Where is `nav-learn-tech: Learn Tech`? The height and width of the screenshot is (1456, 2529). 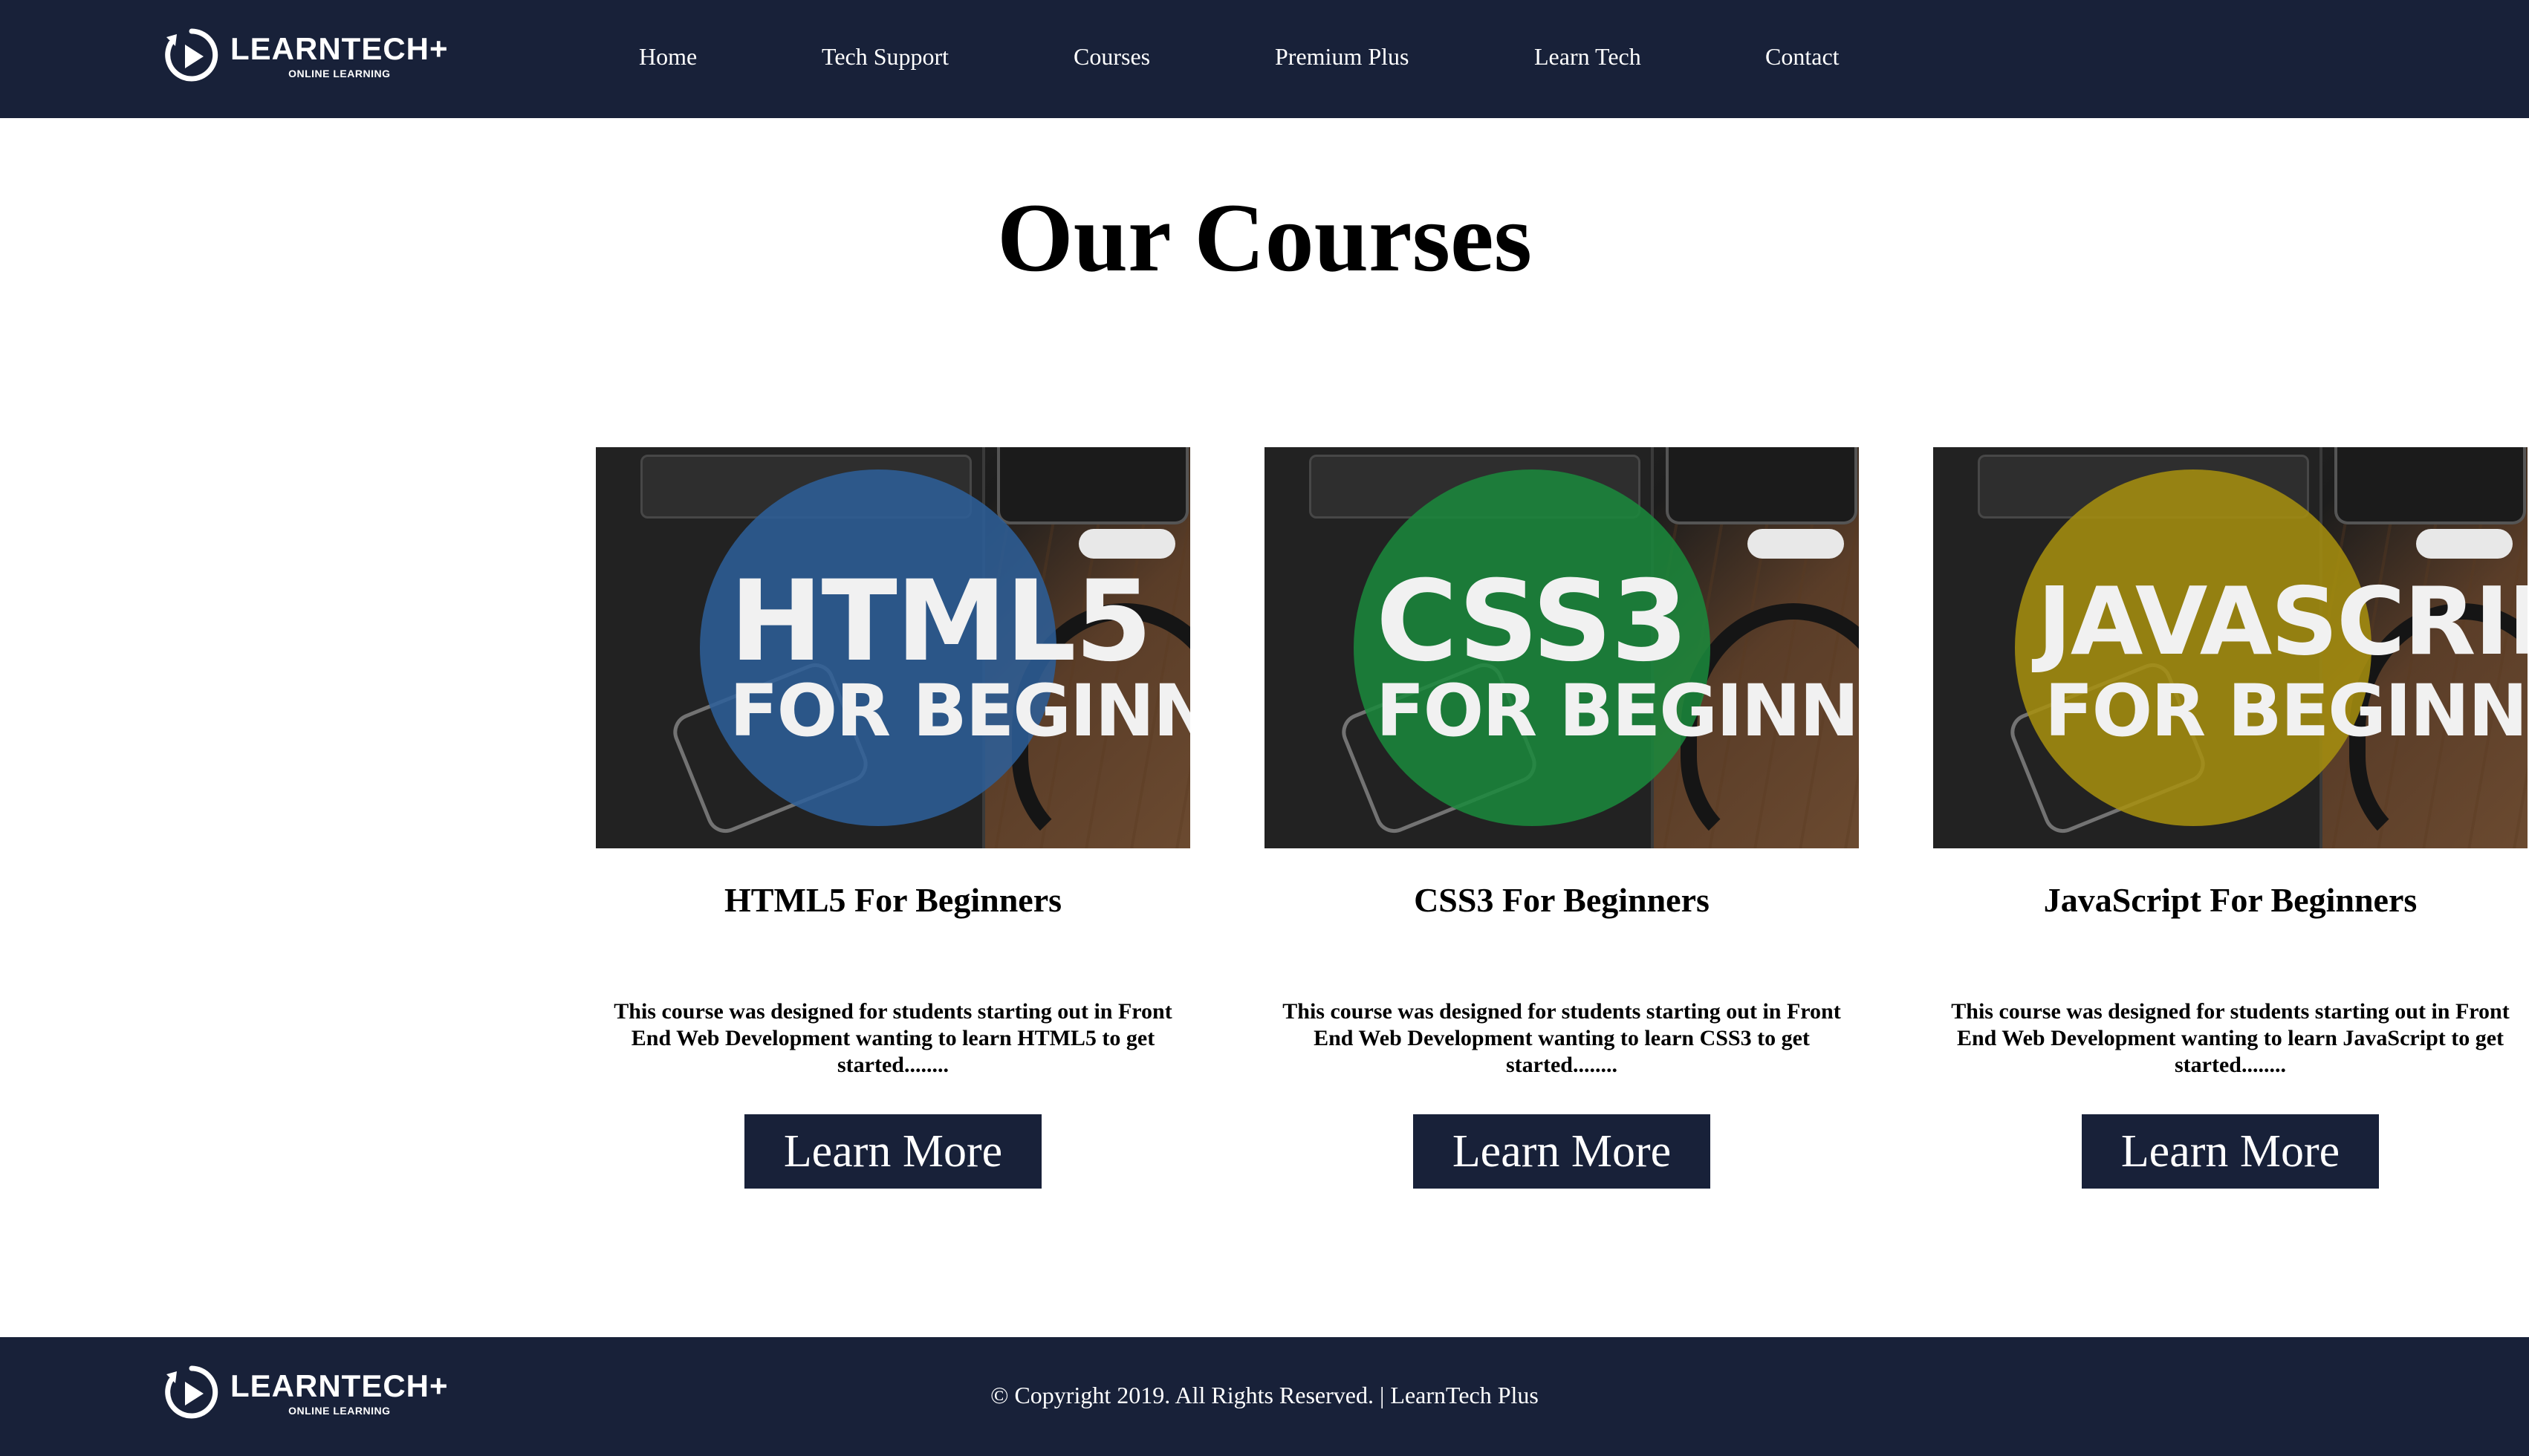
nav-learn-tech: Learn Tech is located at coordinates (1587, 56).